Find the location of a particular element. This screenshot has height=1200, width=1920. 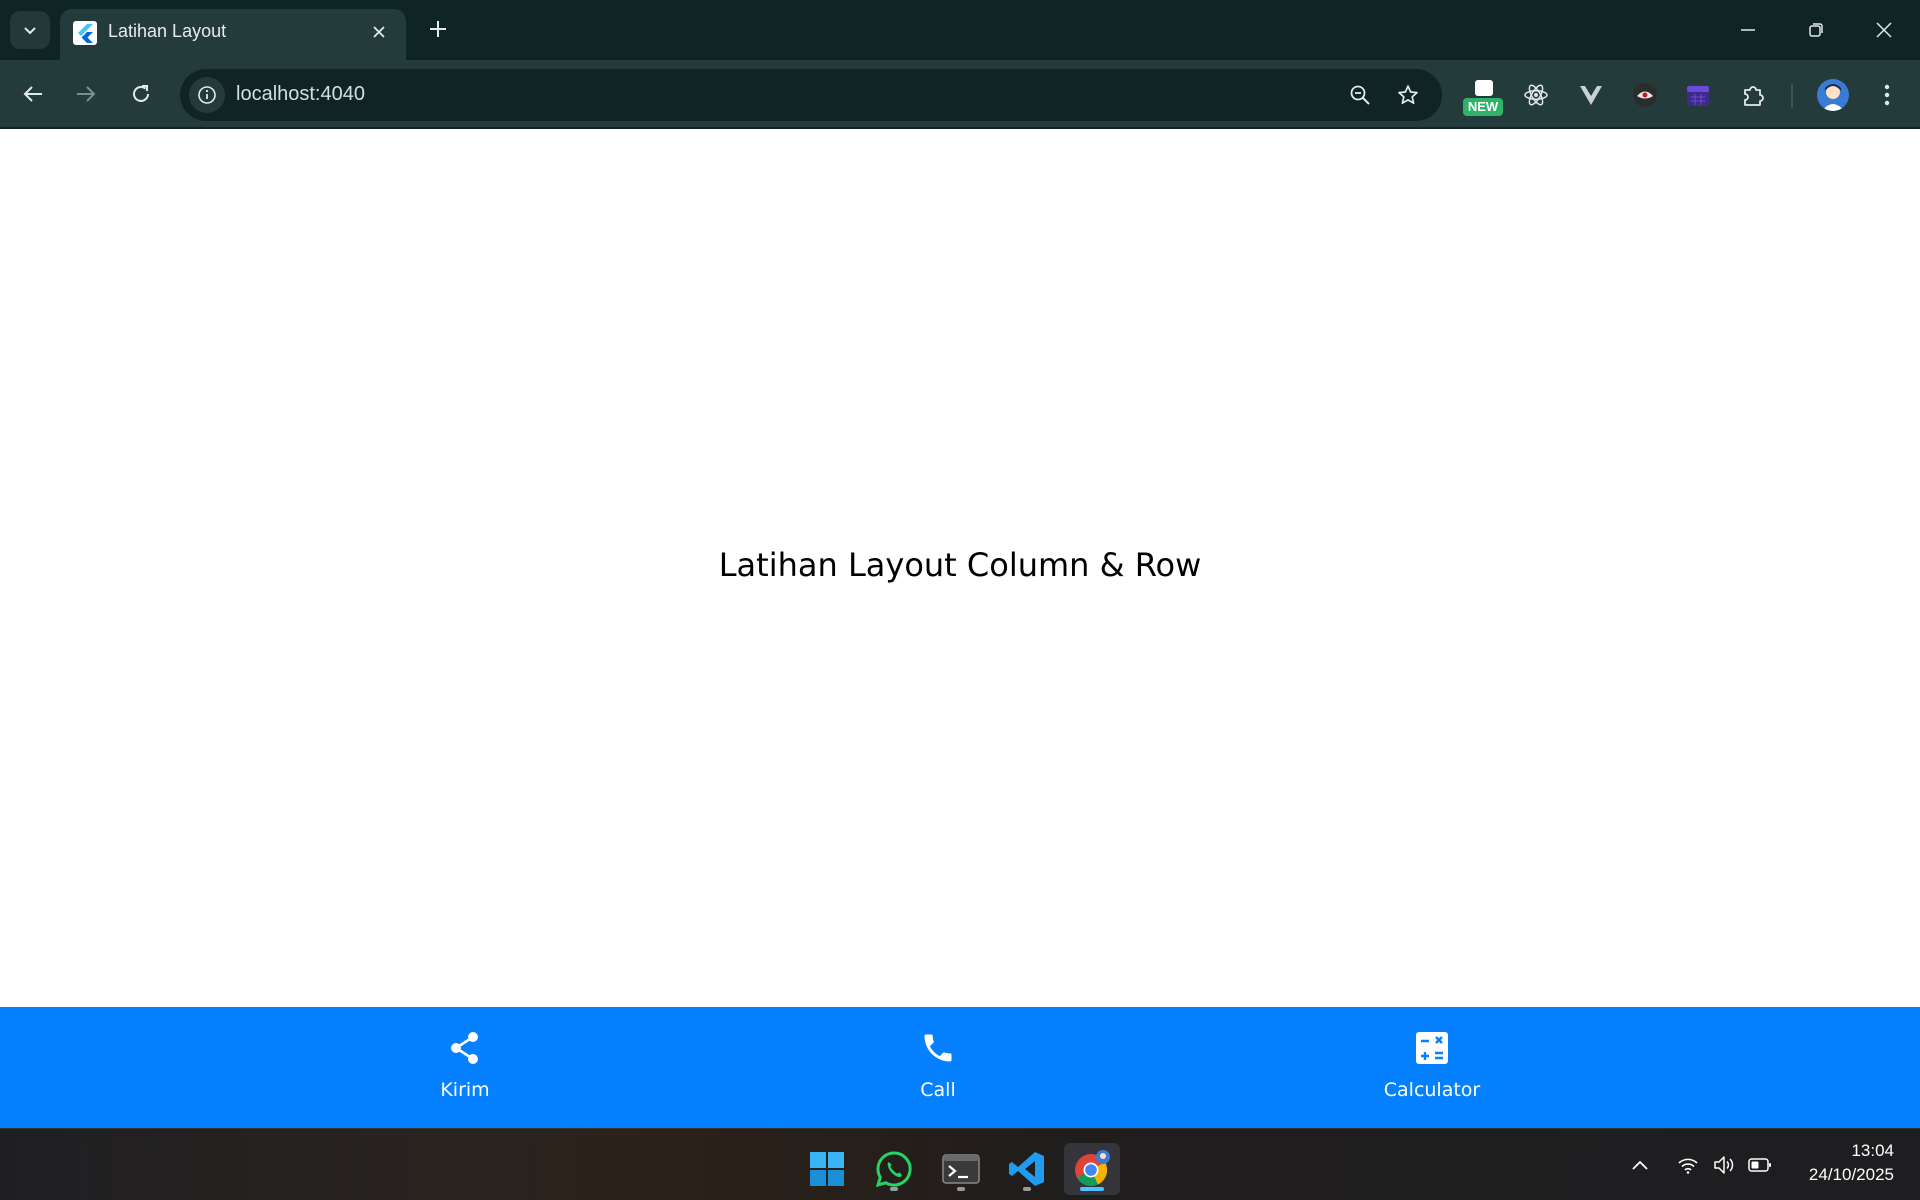

clock-time: 13:04 is located at coordinates (1872, 1150).